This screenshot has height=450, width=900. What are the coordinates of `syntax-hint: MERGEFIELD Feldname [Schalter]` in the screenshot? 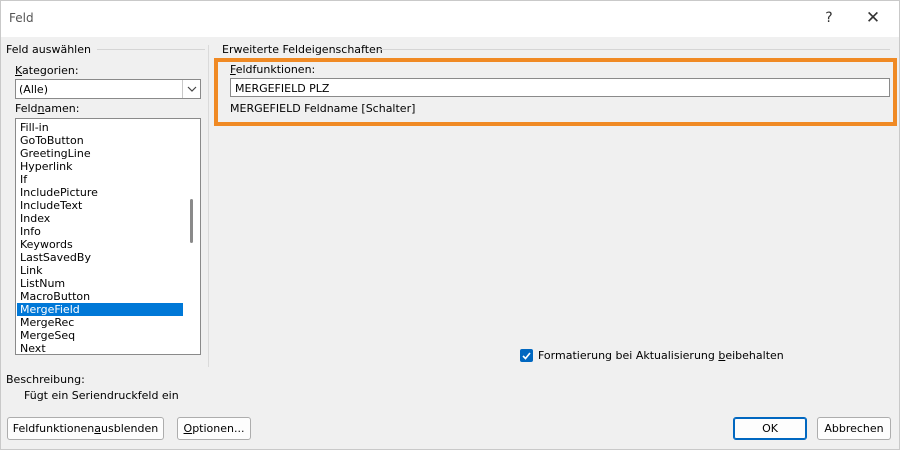 It's located at (323, 108).